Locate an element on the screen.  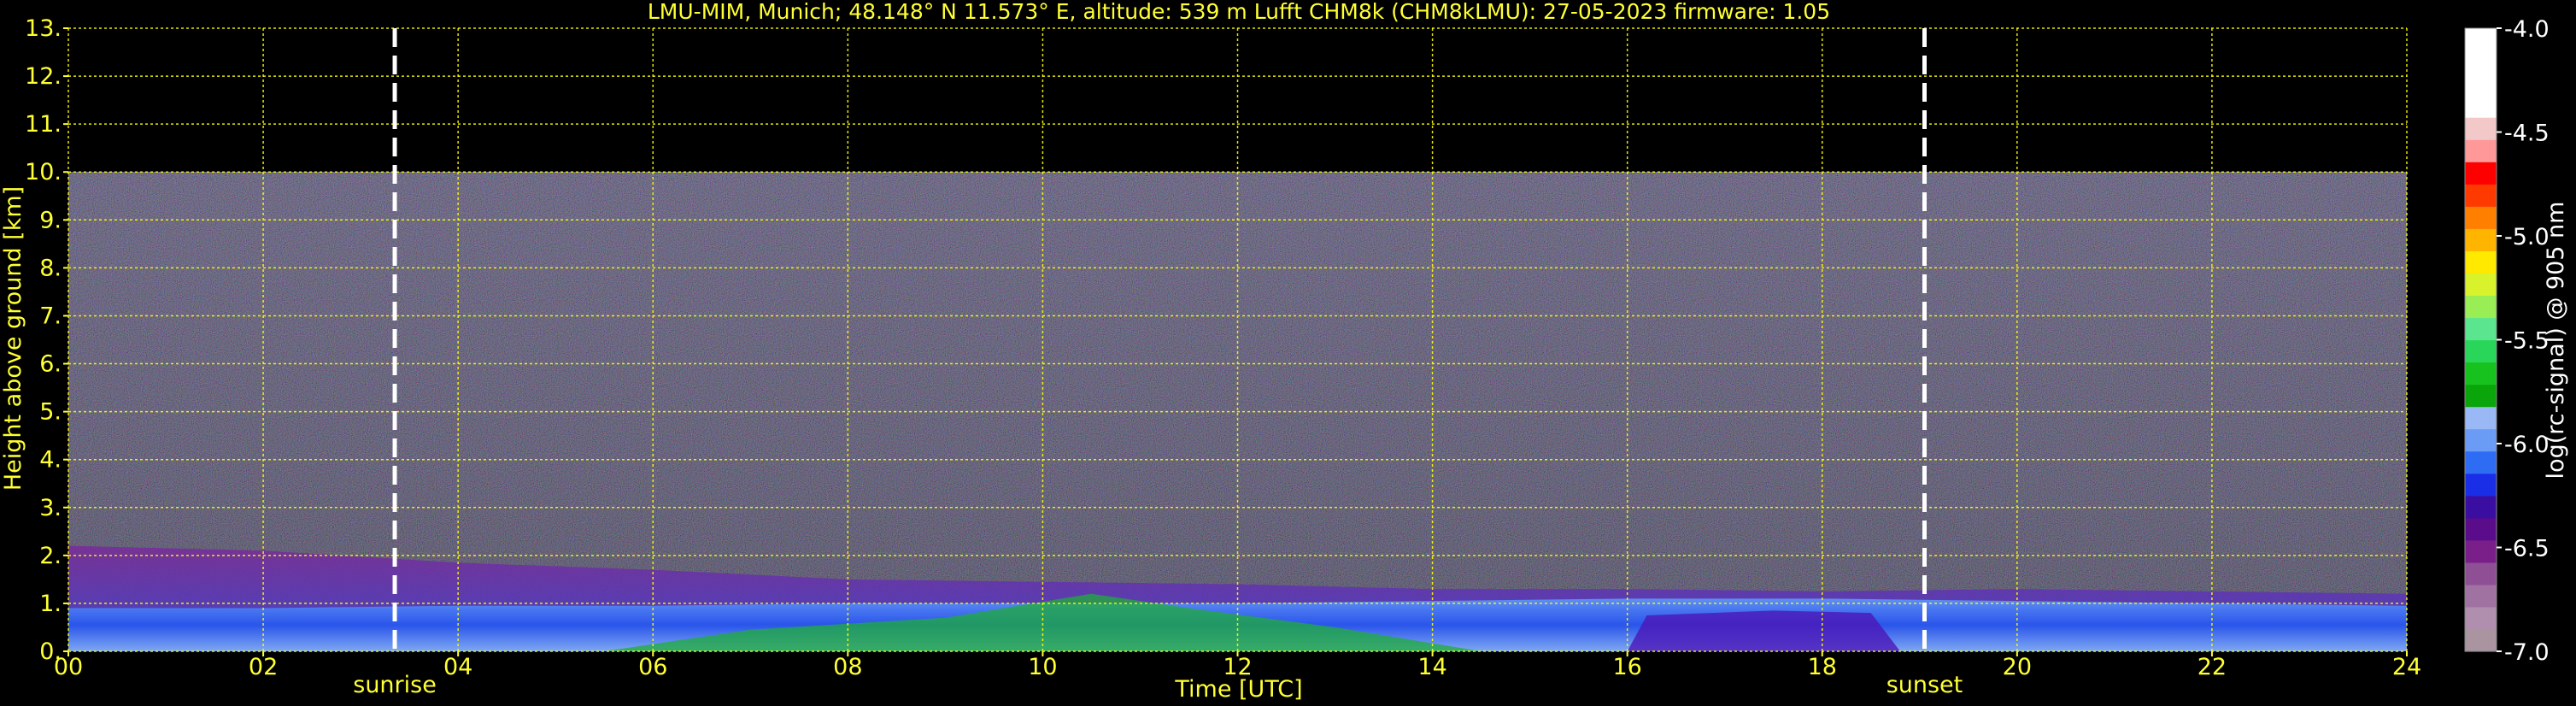
y-tick-label: 2. is located at coordinates (50, 556).